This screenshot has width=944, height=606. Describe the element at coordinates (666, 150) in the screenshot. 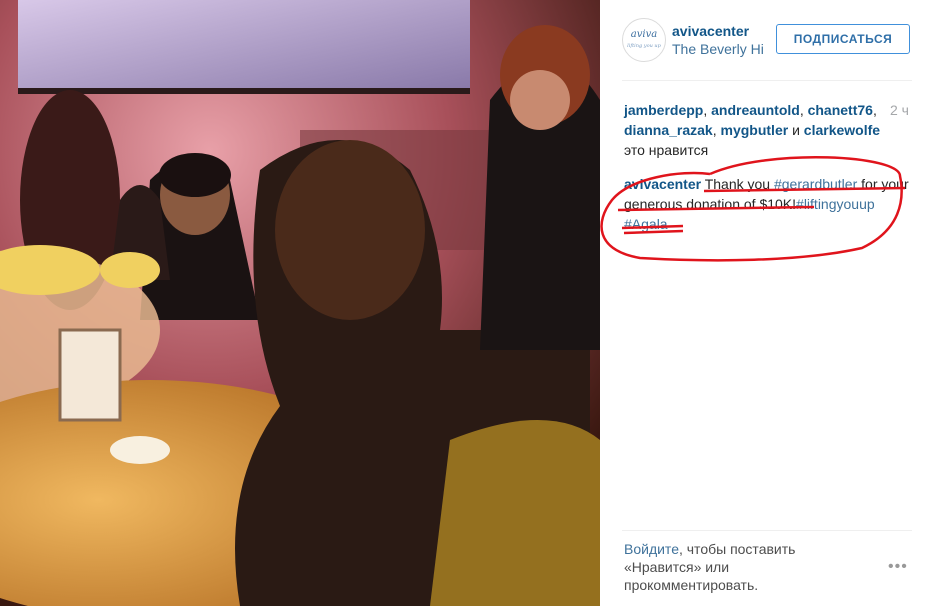

I see `likes-suffix: это нравится` at that location.